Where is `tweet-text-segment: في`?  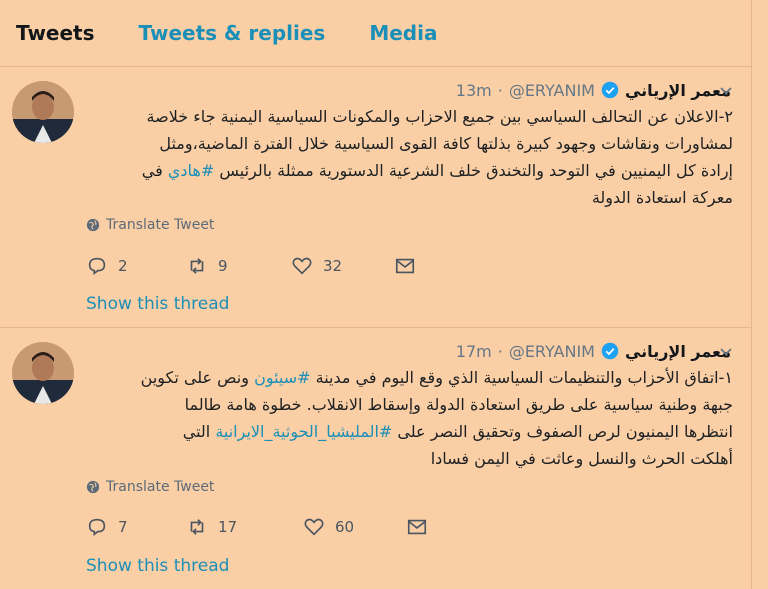
tweet-text-segment: في is located at coordinates (152, 170).